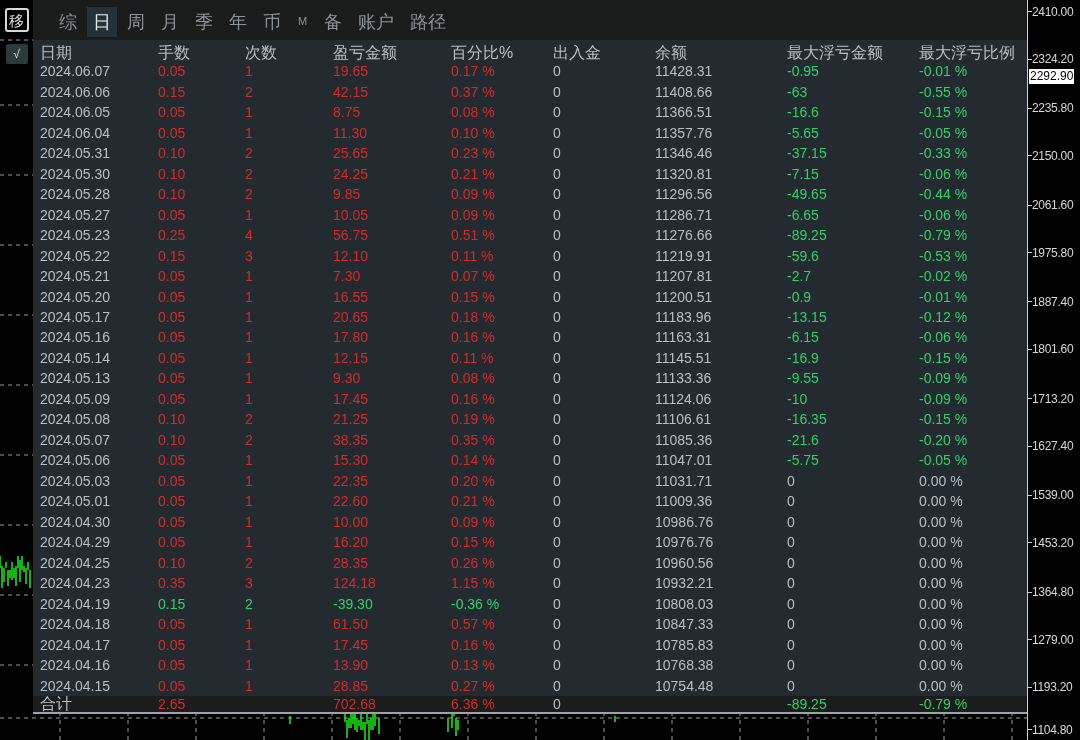  What do you see at coordinates (685, 624) in the screenshot?
I see `table-cell-text: 10847.33` at bounding box center [685, 624].